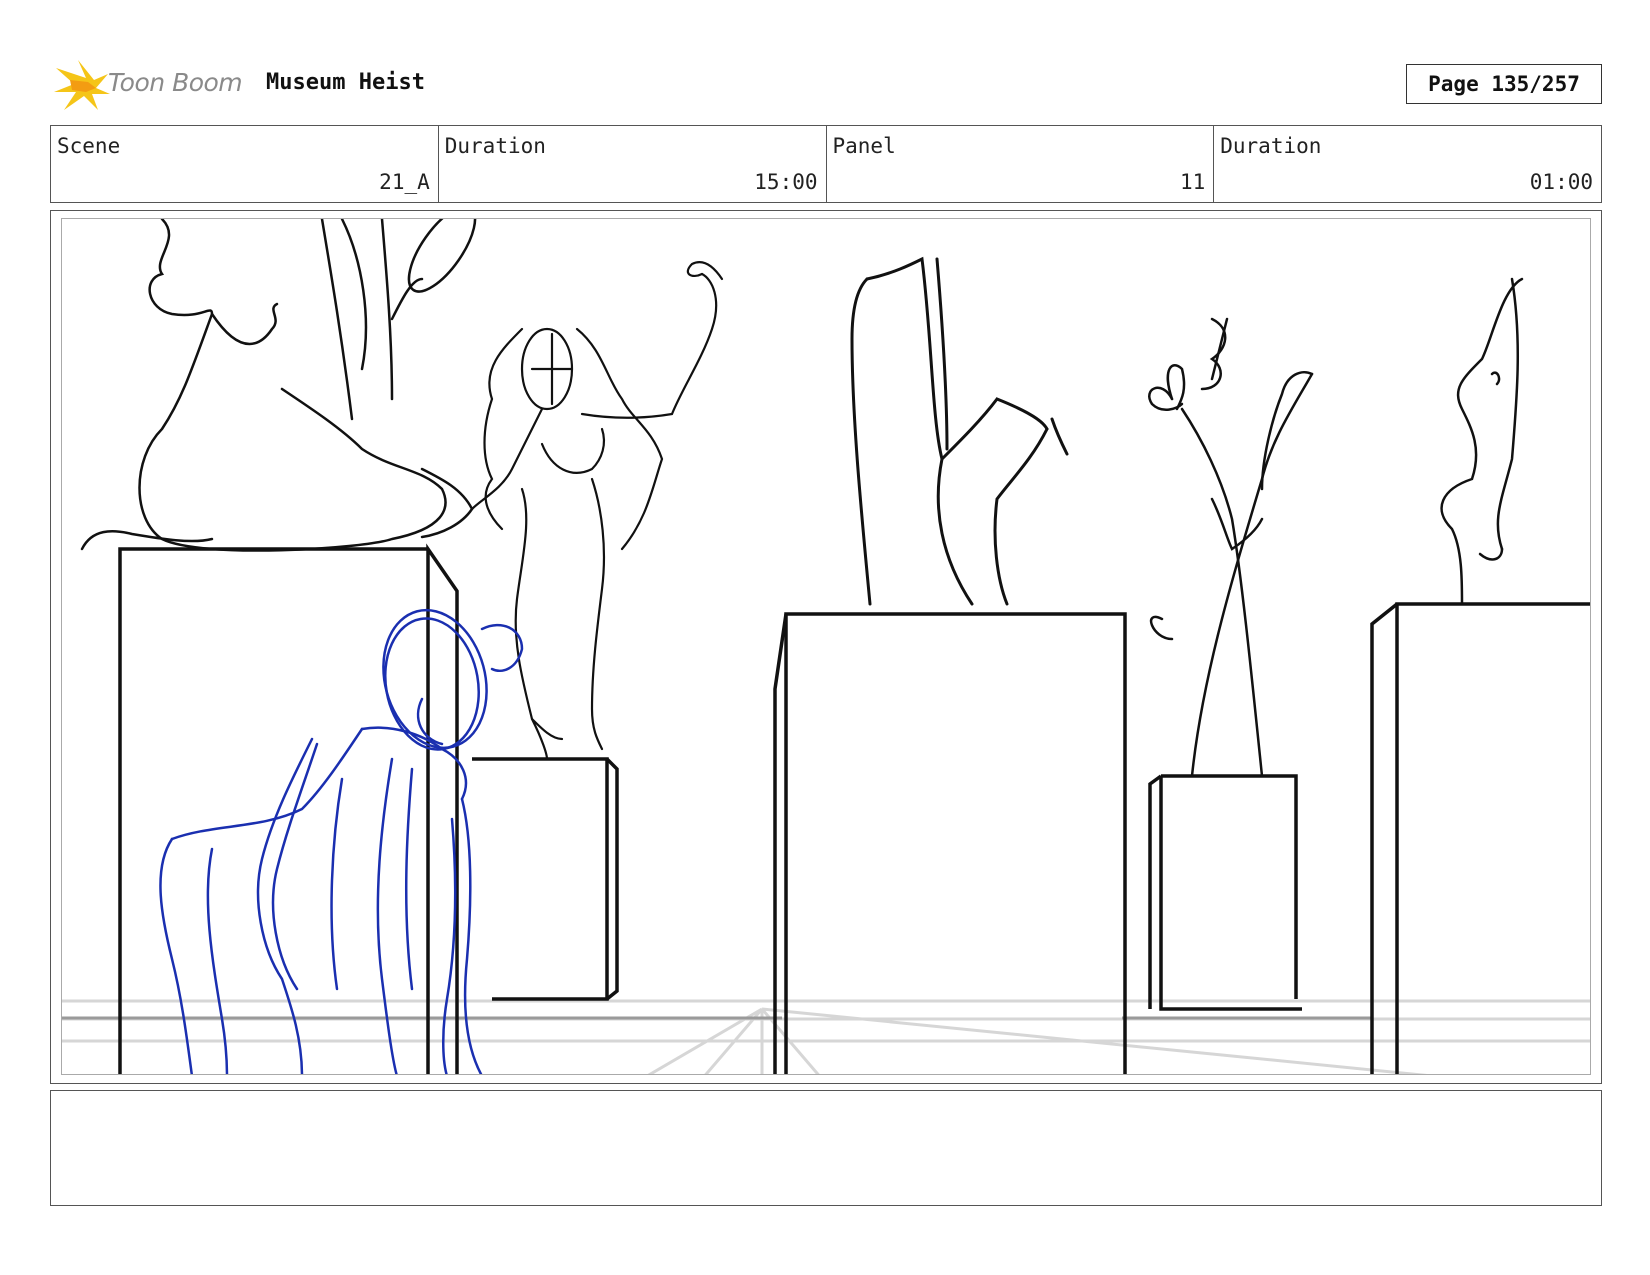 The height and width of the screenshot is (1275, 1650). I want to click on scene-duration-cell: Duration 15:00, so click(633, 164).